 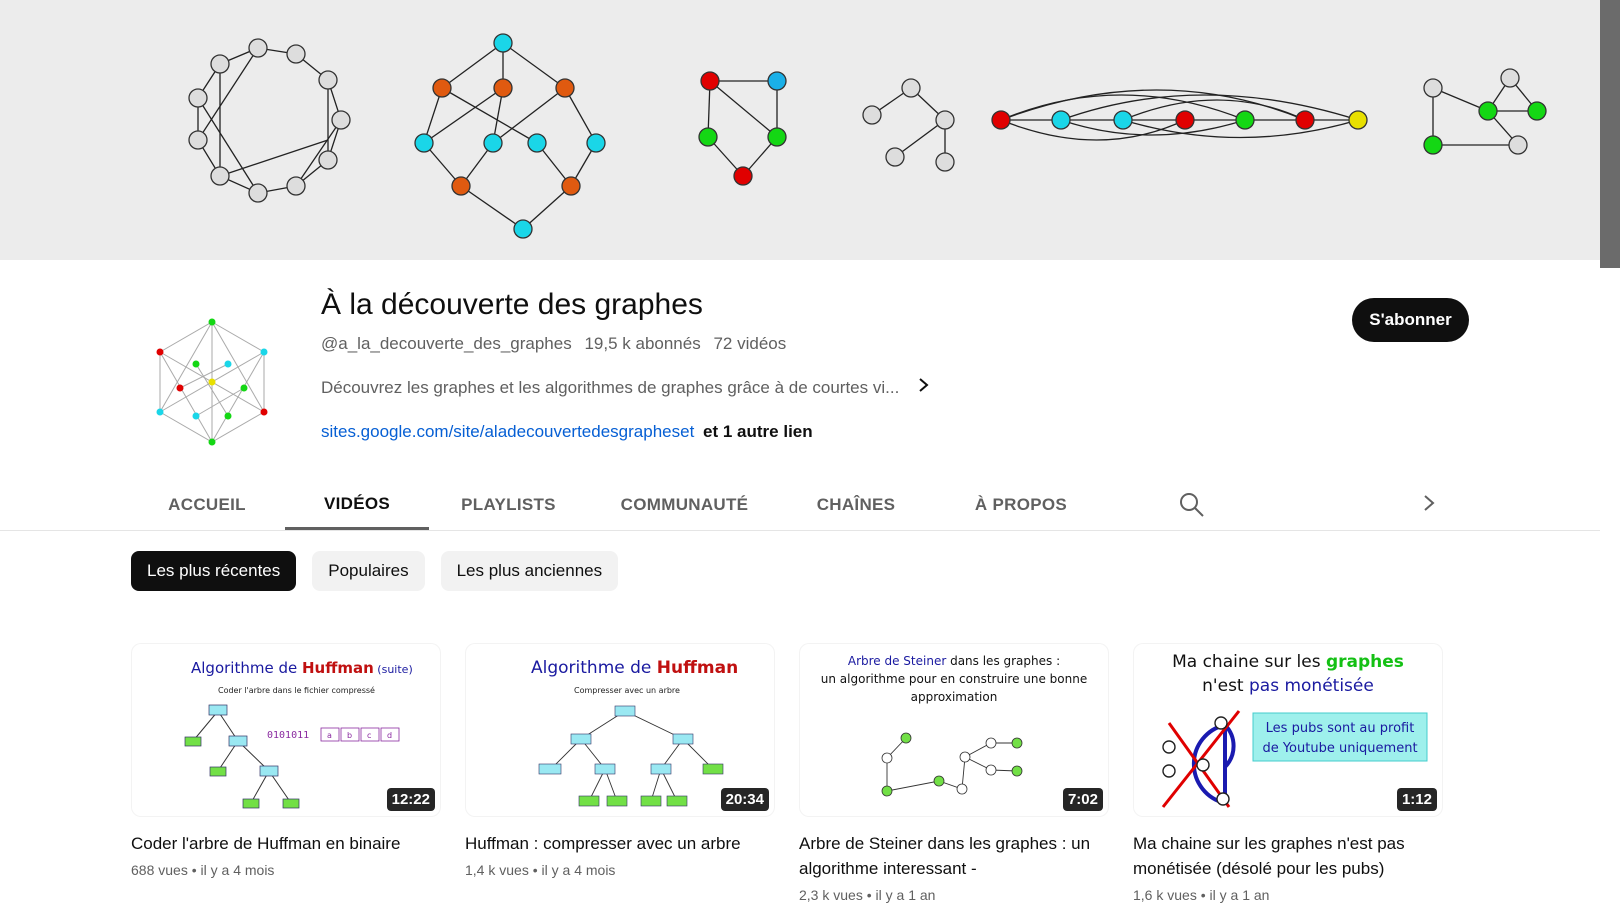 What do you see at coordinates (497, 870) in the screenshot?
I see `video-views: 1,4 k vues` at bounding box center [497, 870].